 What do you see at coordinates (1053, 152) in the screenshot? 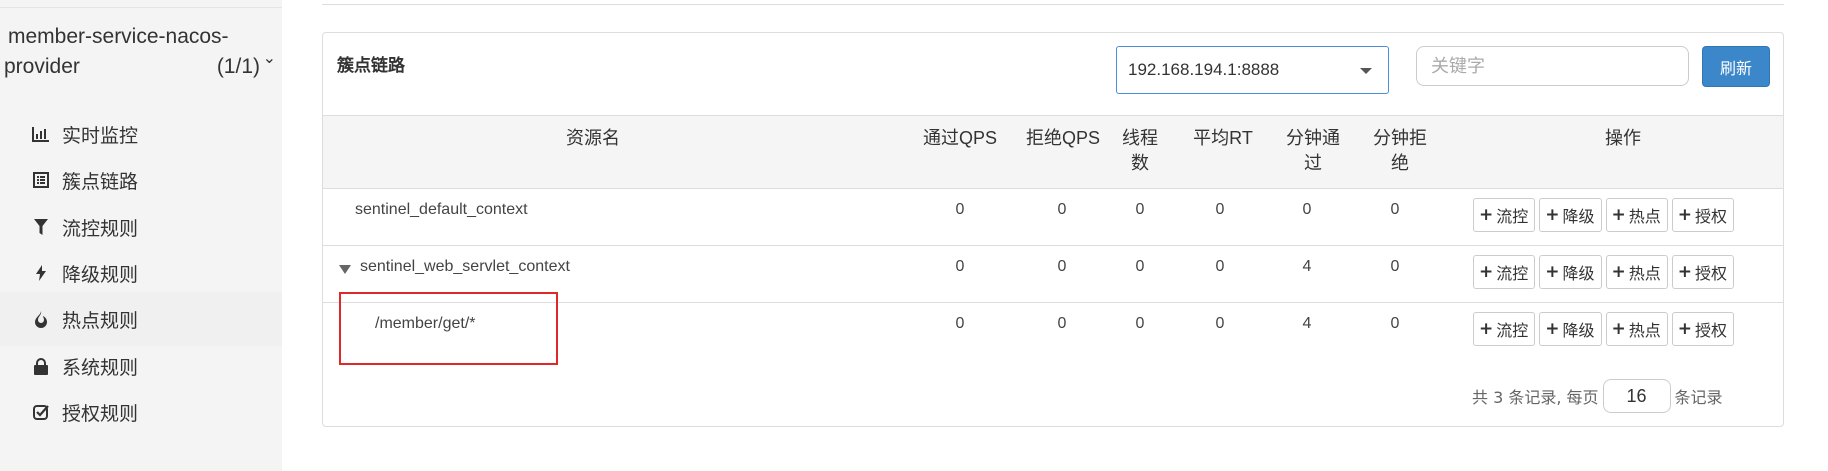
I see `table-header: 资源名 通过QPS 拒绝QPS 线程 数 平均RT 分钟通 过 分钟拒 绝 操作` at bounding box center [1053, 152].